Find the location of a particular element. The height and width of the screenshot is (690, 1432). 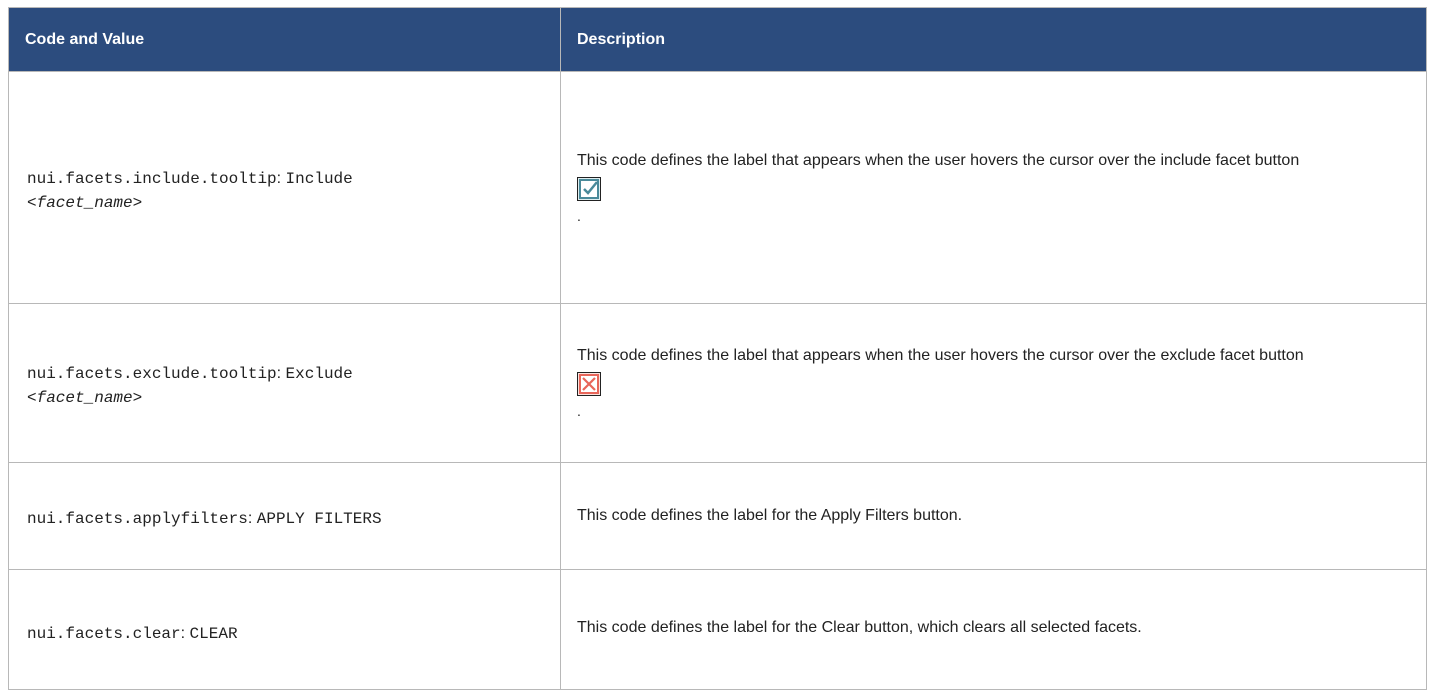

code-value: Exclude is located at coordinates (319, 374).